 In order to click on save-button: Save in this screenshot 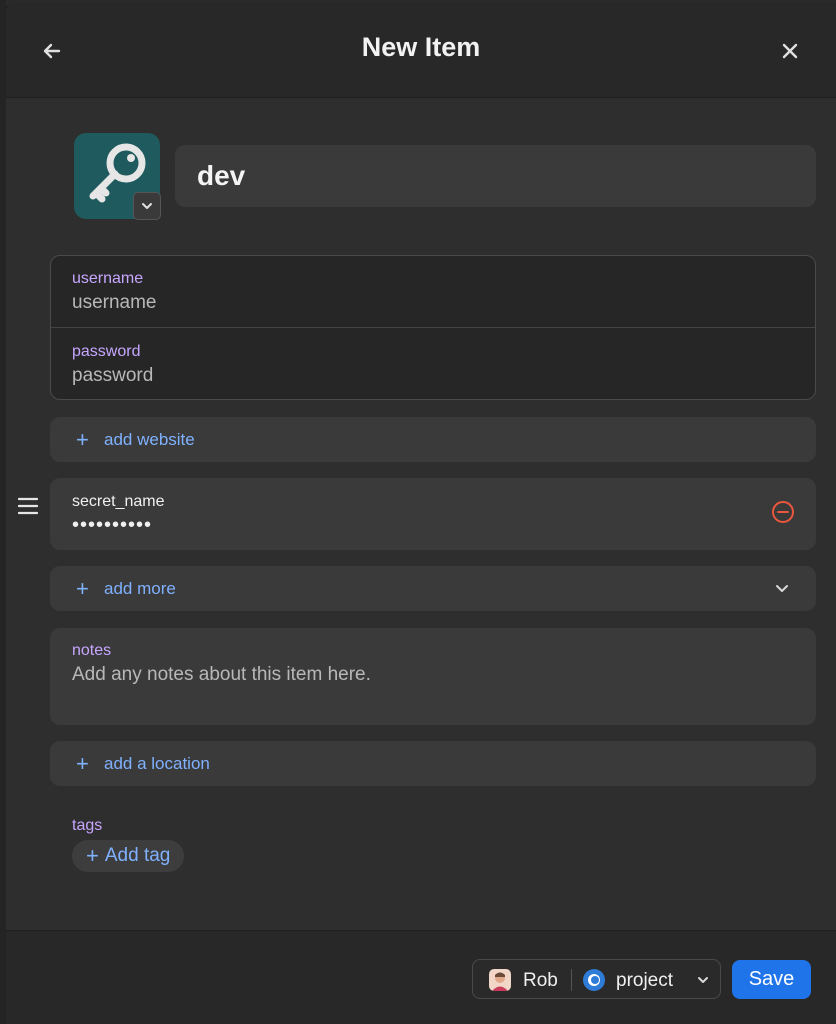, I will do `click(771, 979)`.